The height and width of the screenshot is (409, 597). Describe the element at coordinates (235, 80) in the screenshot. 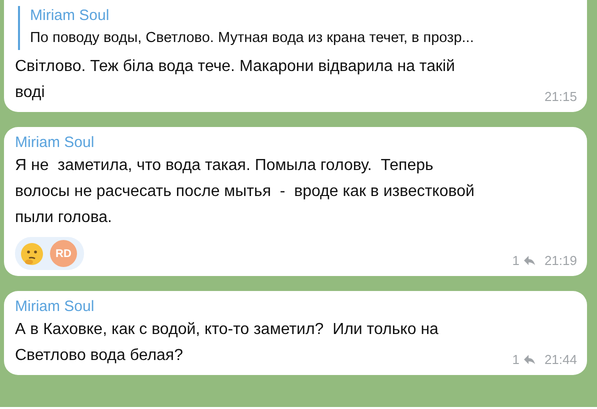

I see `message-text: Світлово. Теж біла вода тече. Макарони відварила на такій воді` at that location.